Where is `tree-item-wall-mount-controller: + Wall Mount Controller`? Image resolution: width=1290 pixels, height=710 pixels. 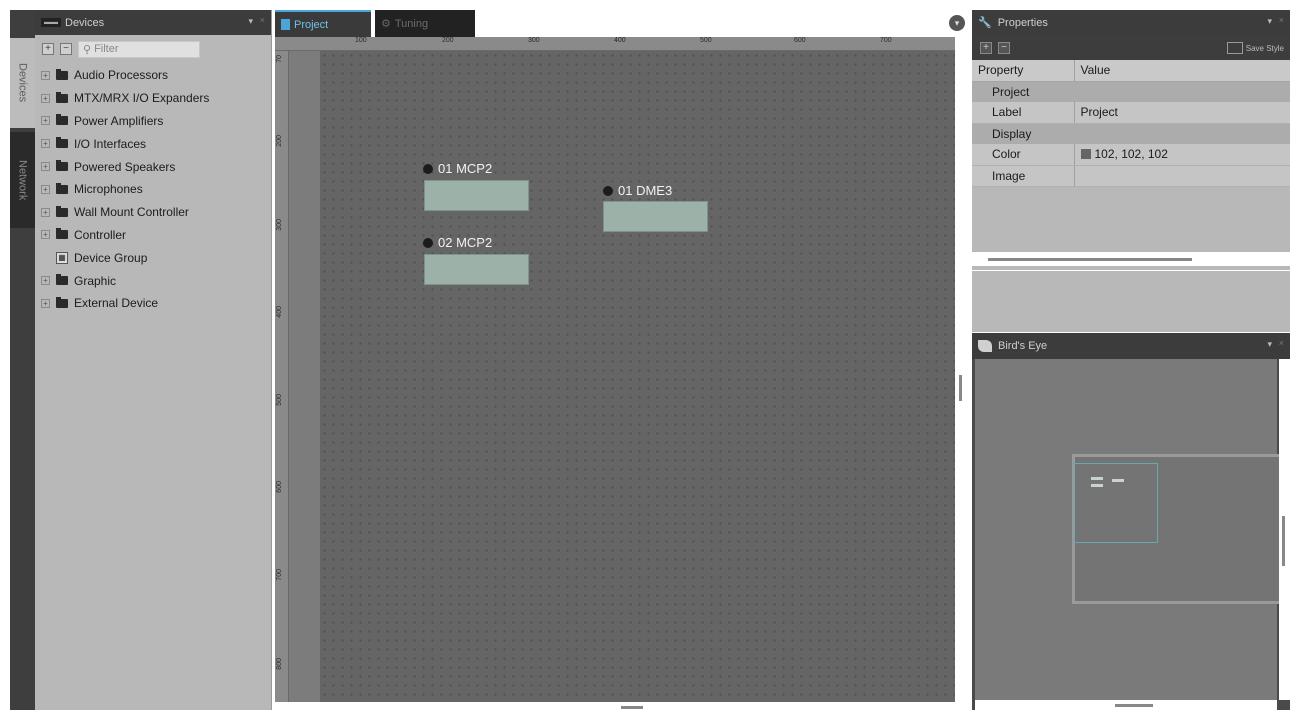 tree-item-wall-mount-controller: + Wall Mount Controller is located at coordinates (153, 212).